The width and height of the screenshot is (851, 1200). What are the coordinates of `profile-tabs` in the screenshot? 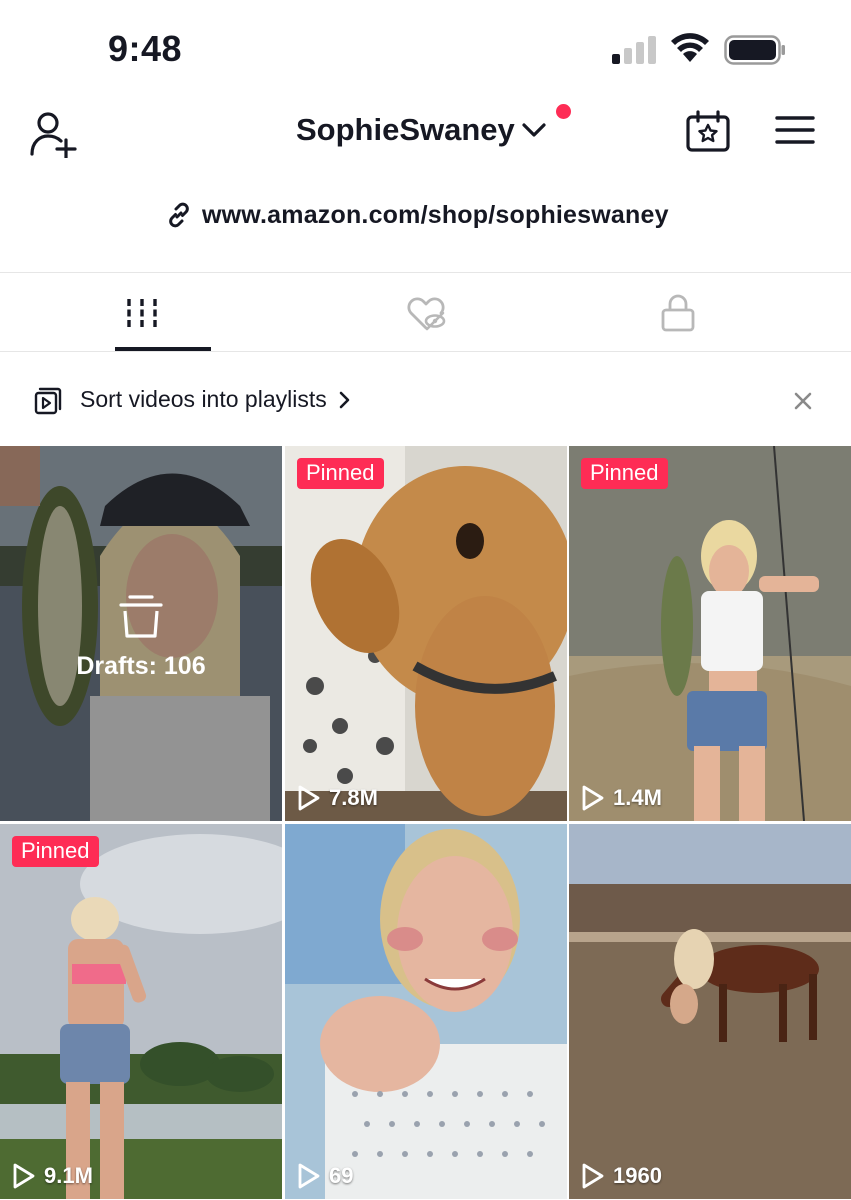 It's located at (425, 312).